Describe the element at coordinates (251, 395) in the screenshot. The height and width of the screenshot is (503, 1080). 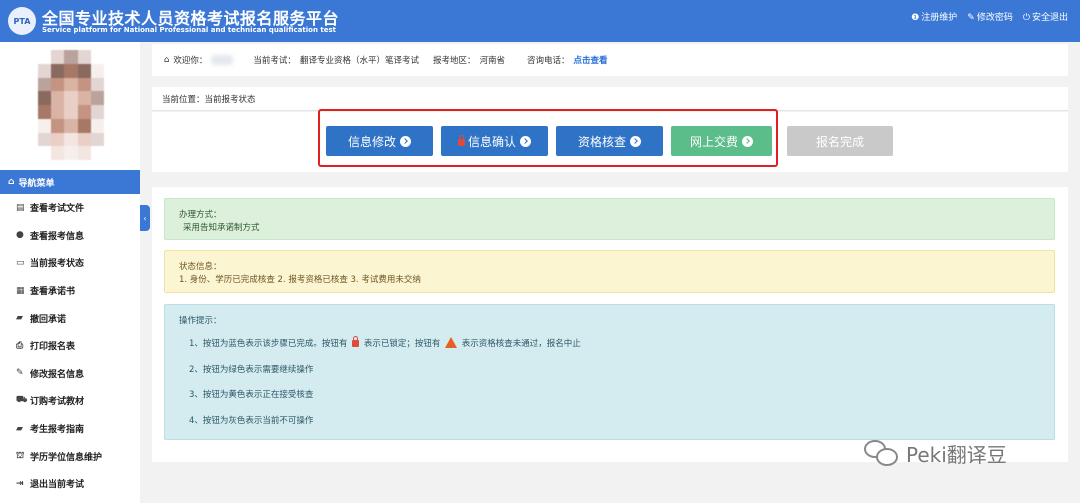
I see `tip-line-3: 3、按钮为黄色表示正在接受核查` at that location.